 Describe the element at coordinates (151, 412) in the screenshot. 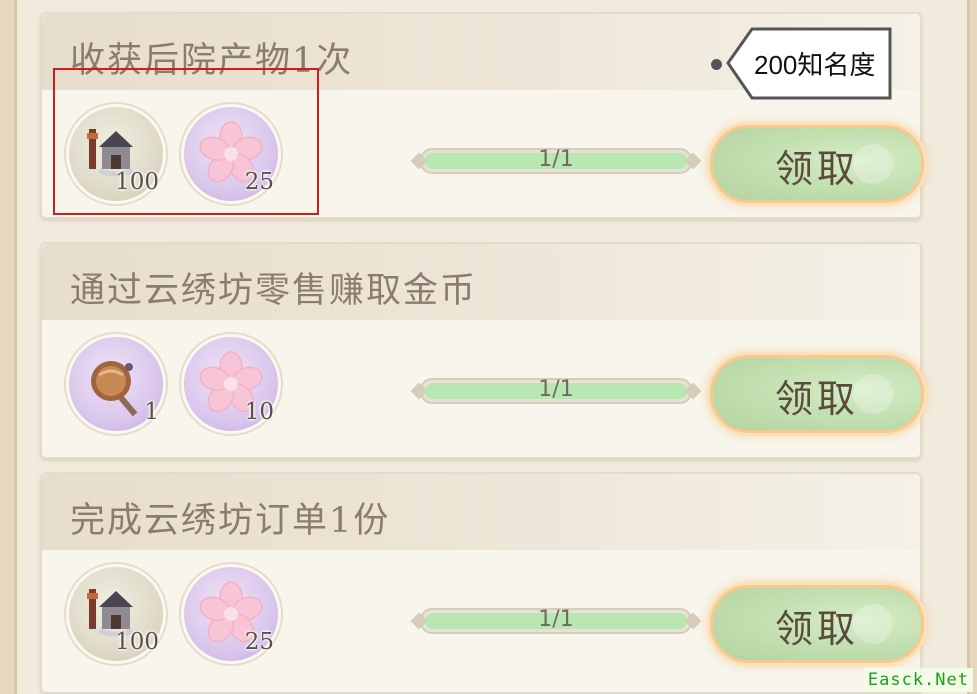

I see `reward-count: 1` at that location.